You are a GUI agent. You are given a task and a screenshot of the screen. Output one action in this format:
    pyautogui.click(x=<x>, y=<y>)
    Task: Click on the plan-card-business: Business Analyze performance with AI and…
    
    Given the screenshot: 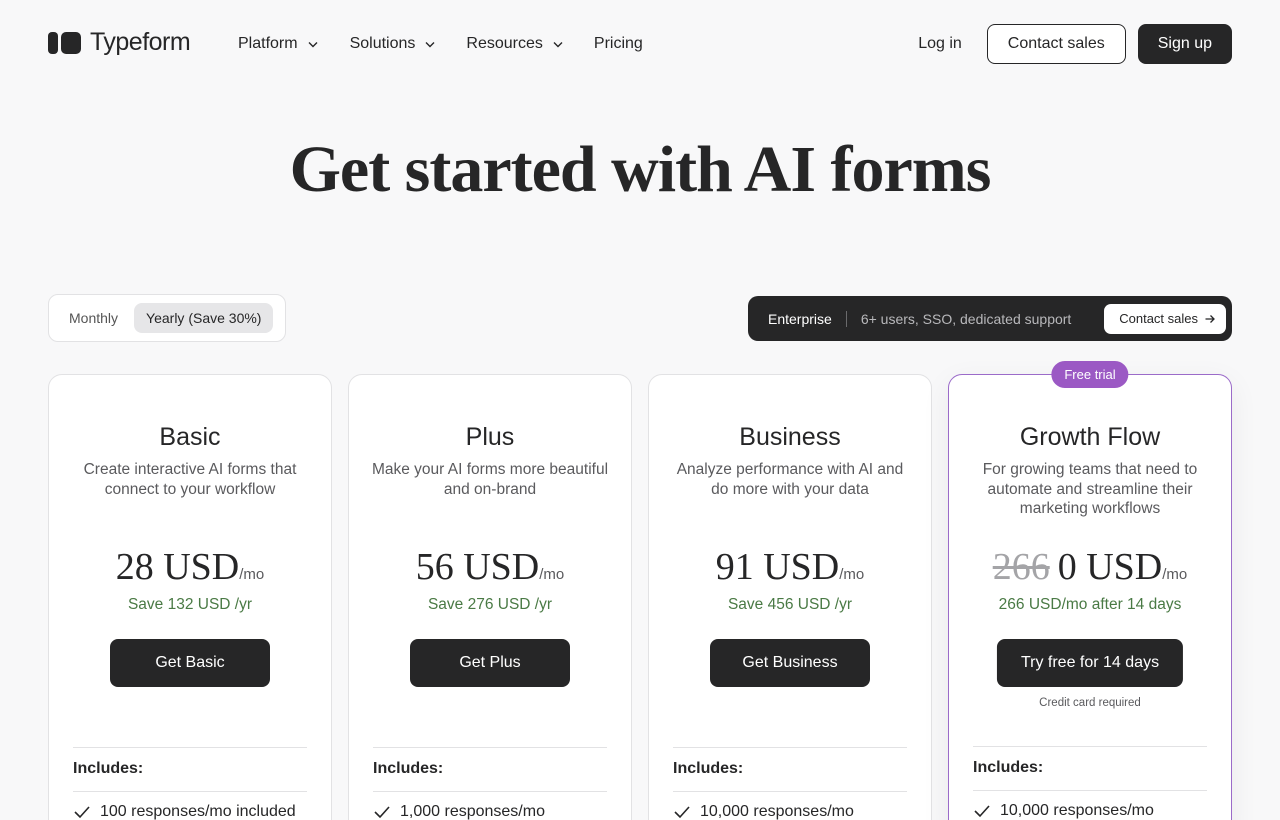 What is the action you would take?
    pyautogui.click(x=790, y=597)
    